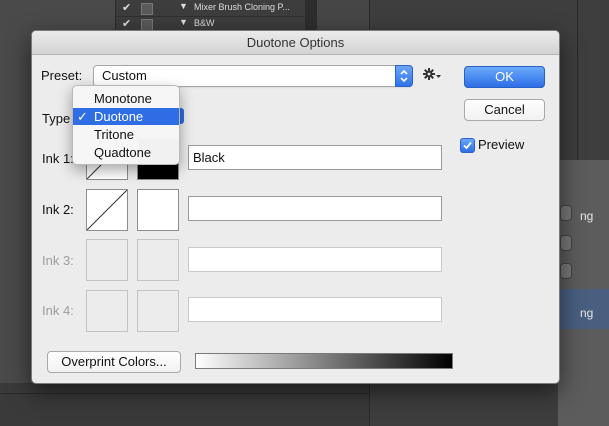 Image resolution: width=609 pixels, height=426 pixels. What do you see at coordinates (324, 361) in the screenshot?
I see `duotone-gradient-ramp` at bounding box center [324, 361].